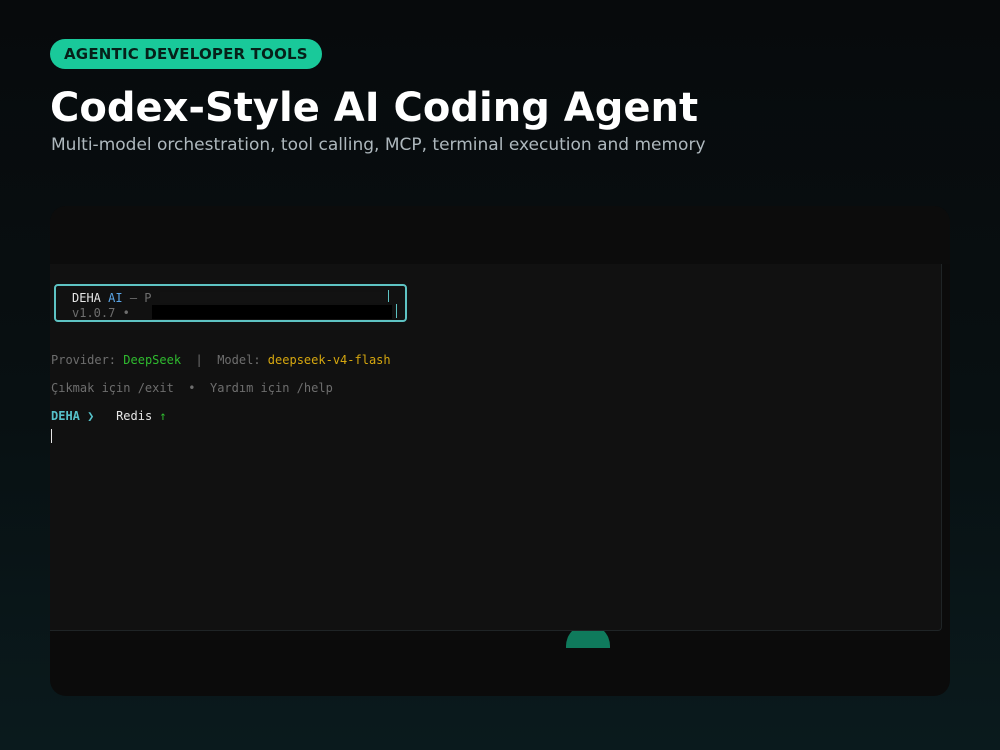 The height and width of the screenshot is (750, 1000). I want to click on banner-title-line: DEHA AI — P, so click(112, 298).